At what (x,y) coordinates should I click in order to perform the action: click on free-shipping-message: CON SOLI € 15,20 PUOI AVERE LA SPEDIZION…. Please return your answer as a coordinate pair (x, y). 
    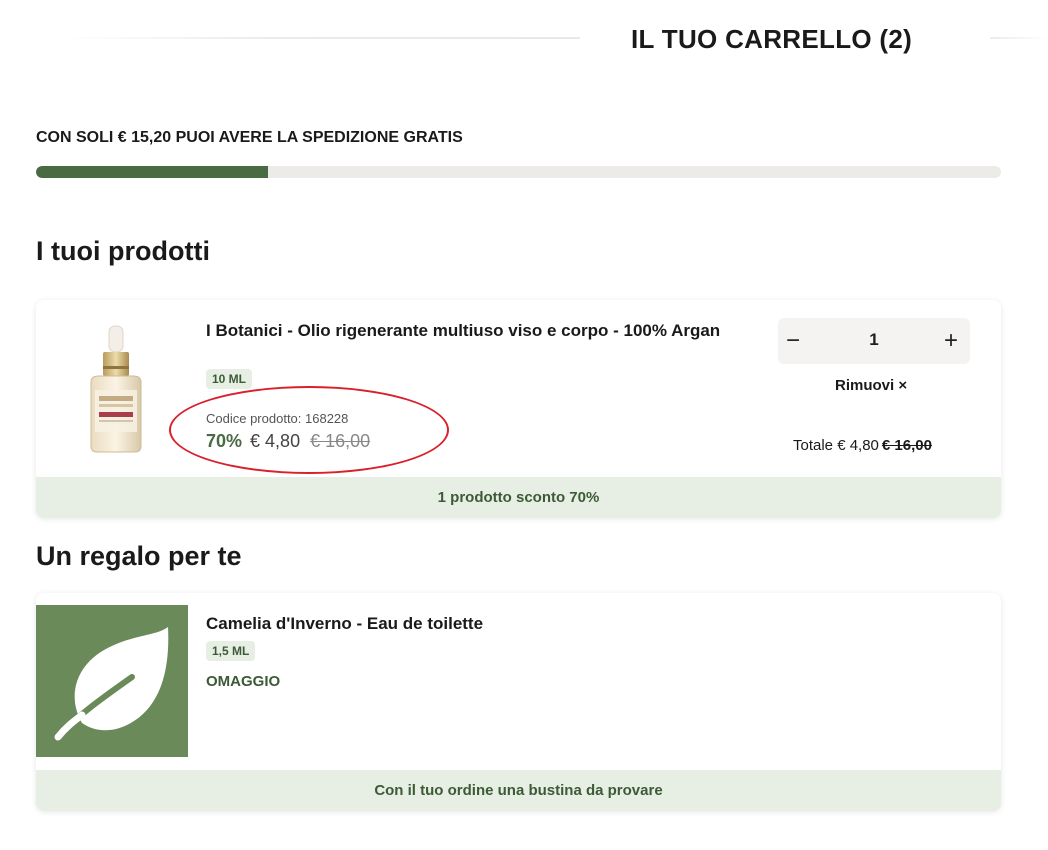
    Looking at the image, I should click on (249, 137).